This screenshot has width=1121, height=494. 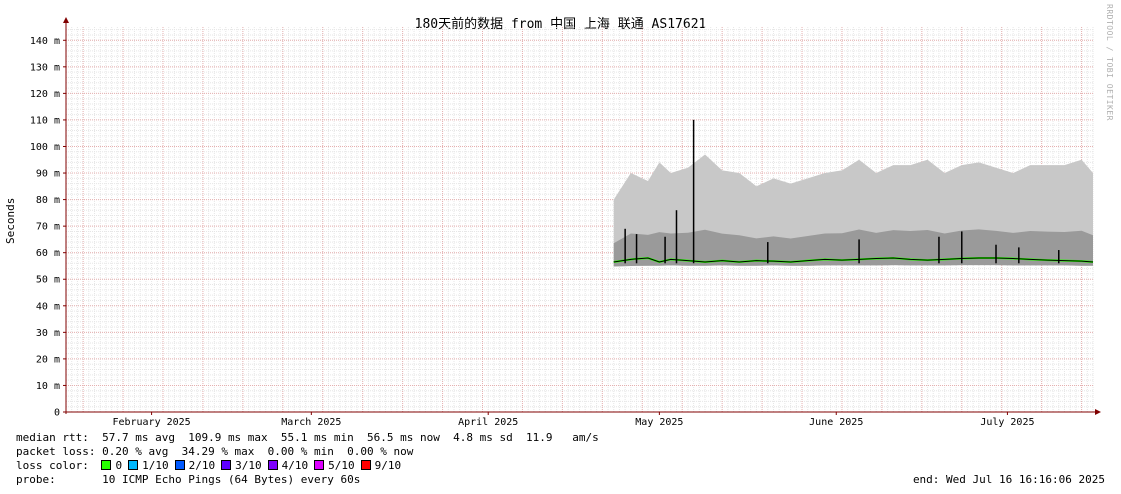 I want to click on y-tick-label: 110 m, so click(x=45, y=120).